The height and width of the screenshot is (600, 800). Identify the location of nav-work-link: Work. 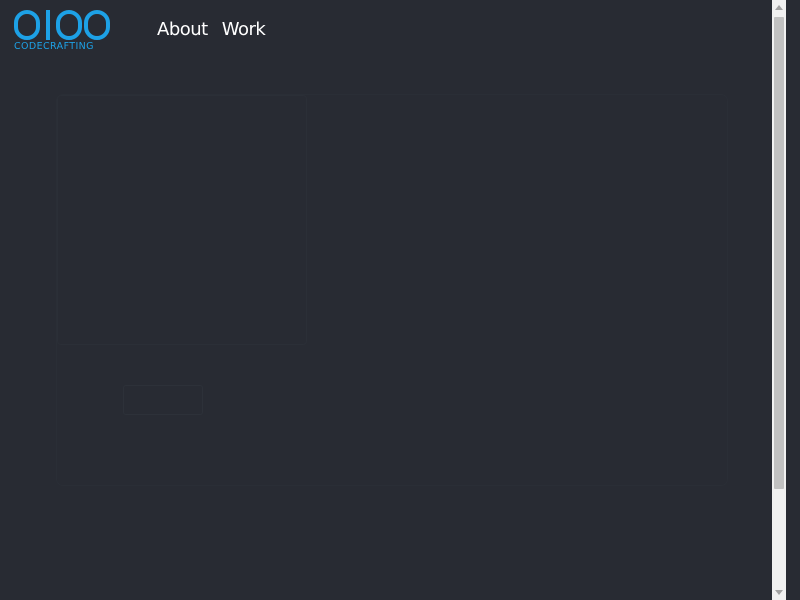
(244, 29).